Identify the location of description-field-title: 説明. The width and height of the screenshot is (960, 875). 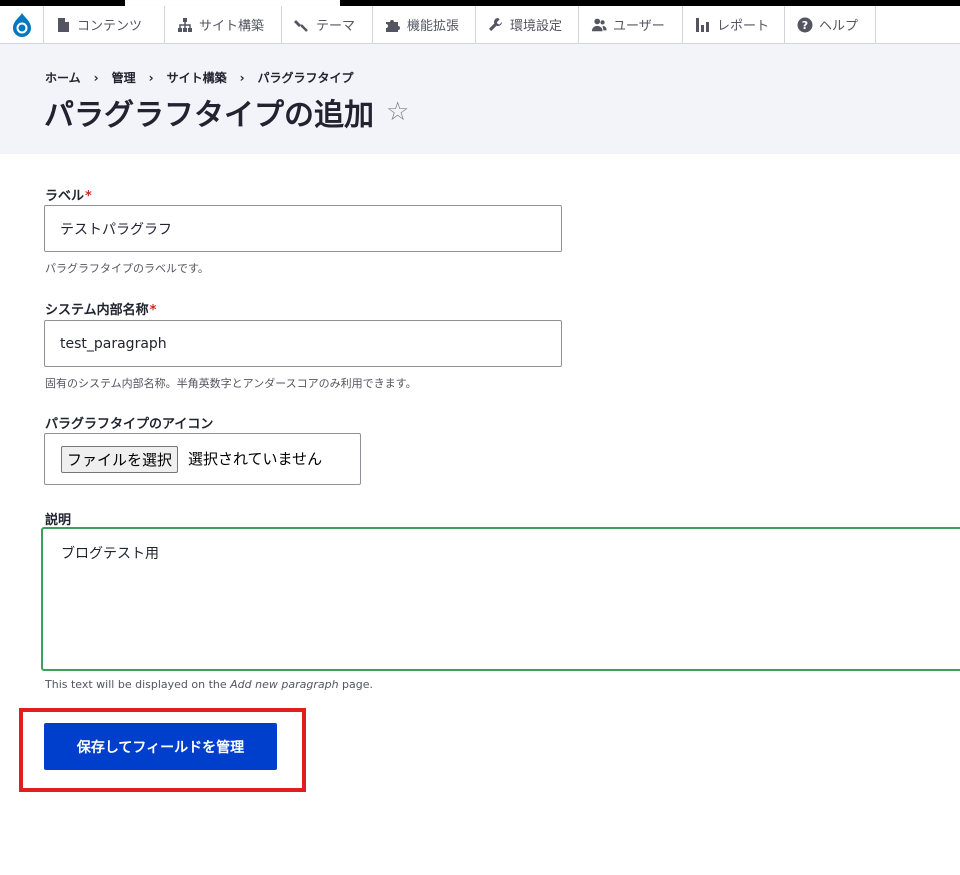
(58, 520).